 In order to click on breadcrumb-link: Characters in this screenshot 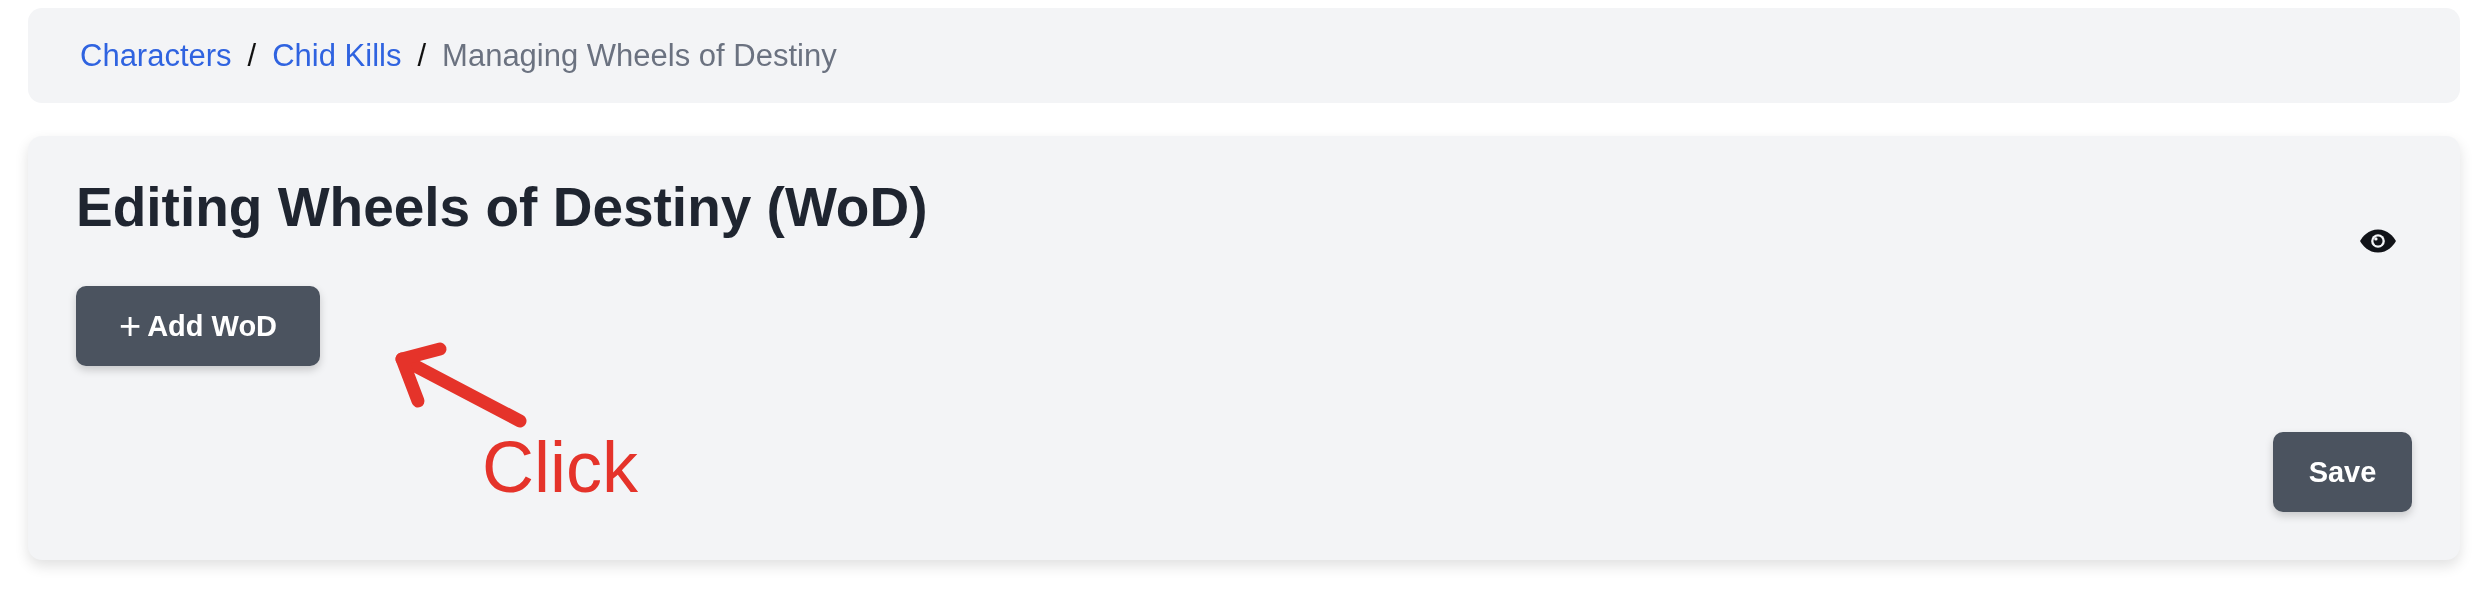, I will do `click(156, 55)`.